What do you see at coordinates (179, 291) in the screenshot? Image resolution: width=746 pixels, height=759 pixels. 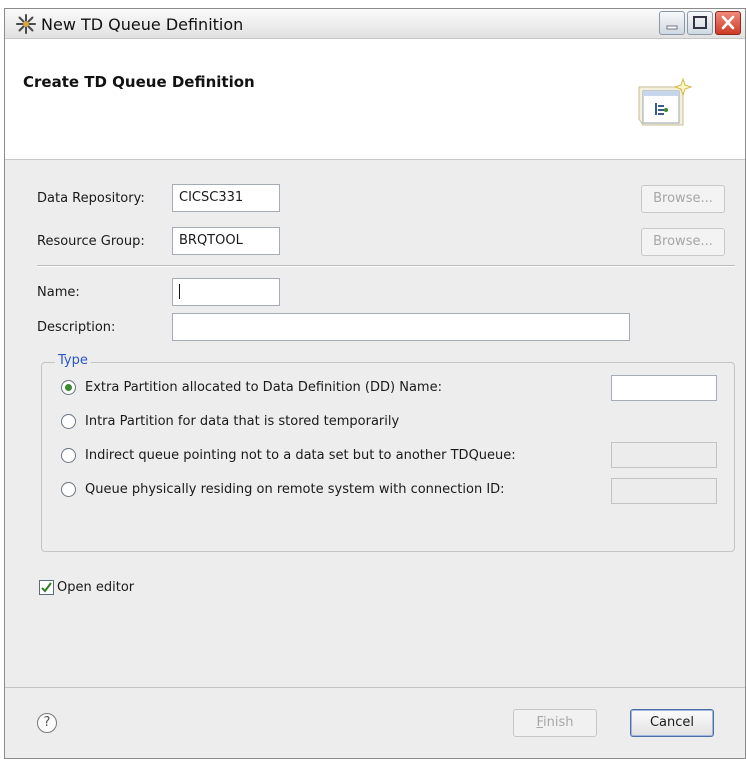 I see `text-cursor` at bounding box center [179, 291].